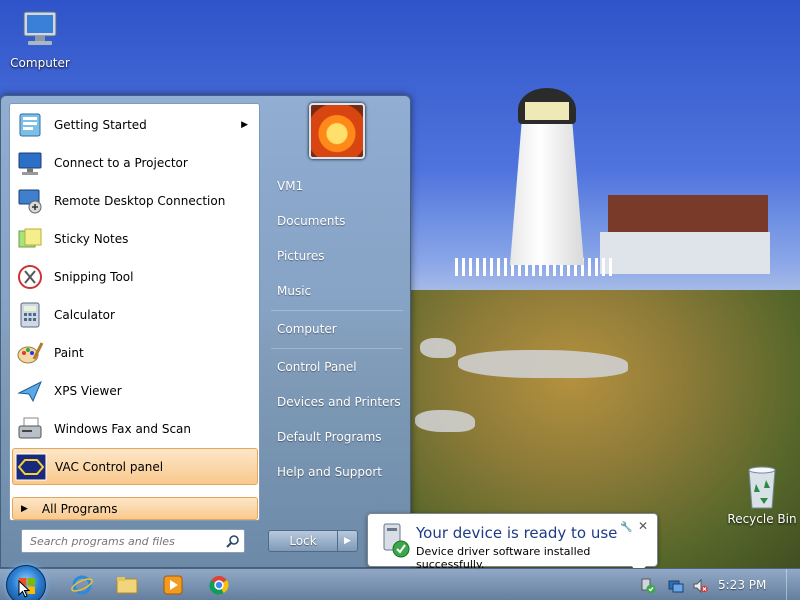 The height and width of the screenshot is (600, 800). I want to click on program-connect-projector: Connect to a Projector, so click(135, 162).